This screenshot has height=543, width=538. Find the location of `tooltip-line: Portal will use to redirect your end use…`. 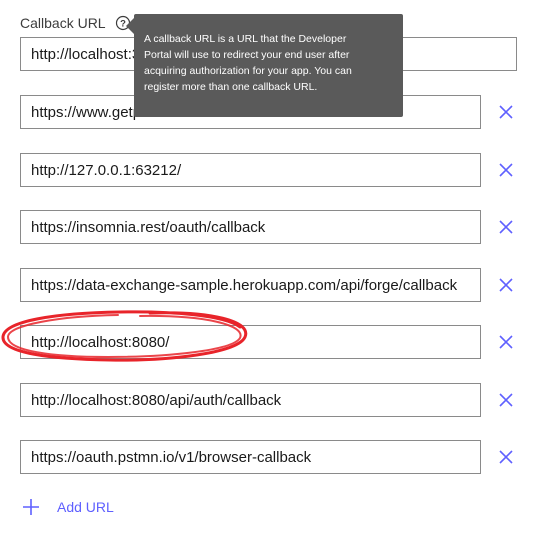

tooltip-line: Portal will use to redirect your end use… is located at coordinates (247, 55).